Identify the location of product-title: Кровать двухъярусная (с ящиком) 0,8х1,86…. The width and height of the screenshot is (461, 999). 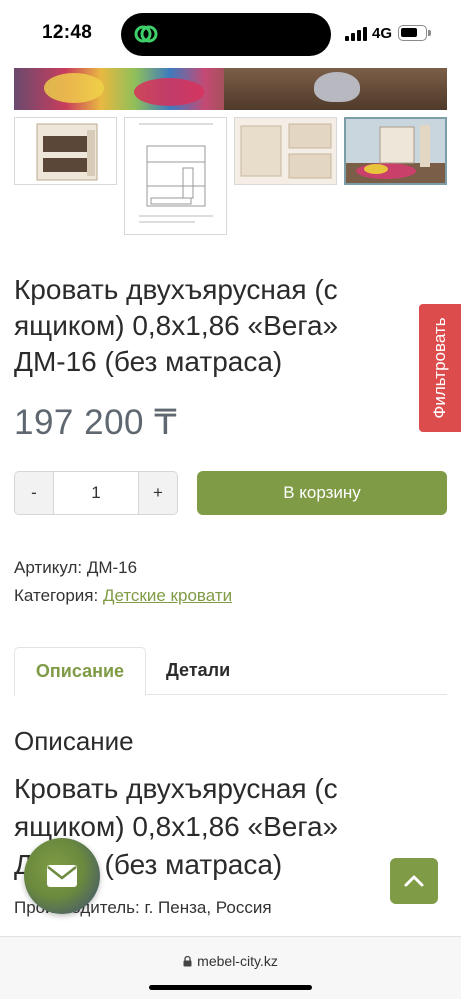
(176, 325).